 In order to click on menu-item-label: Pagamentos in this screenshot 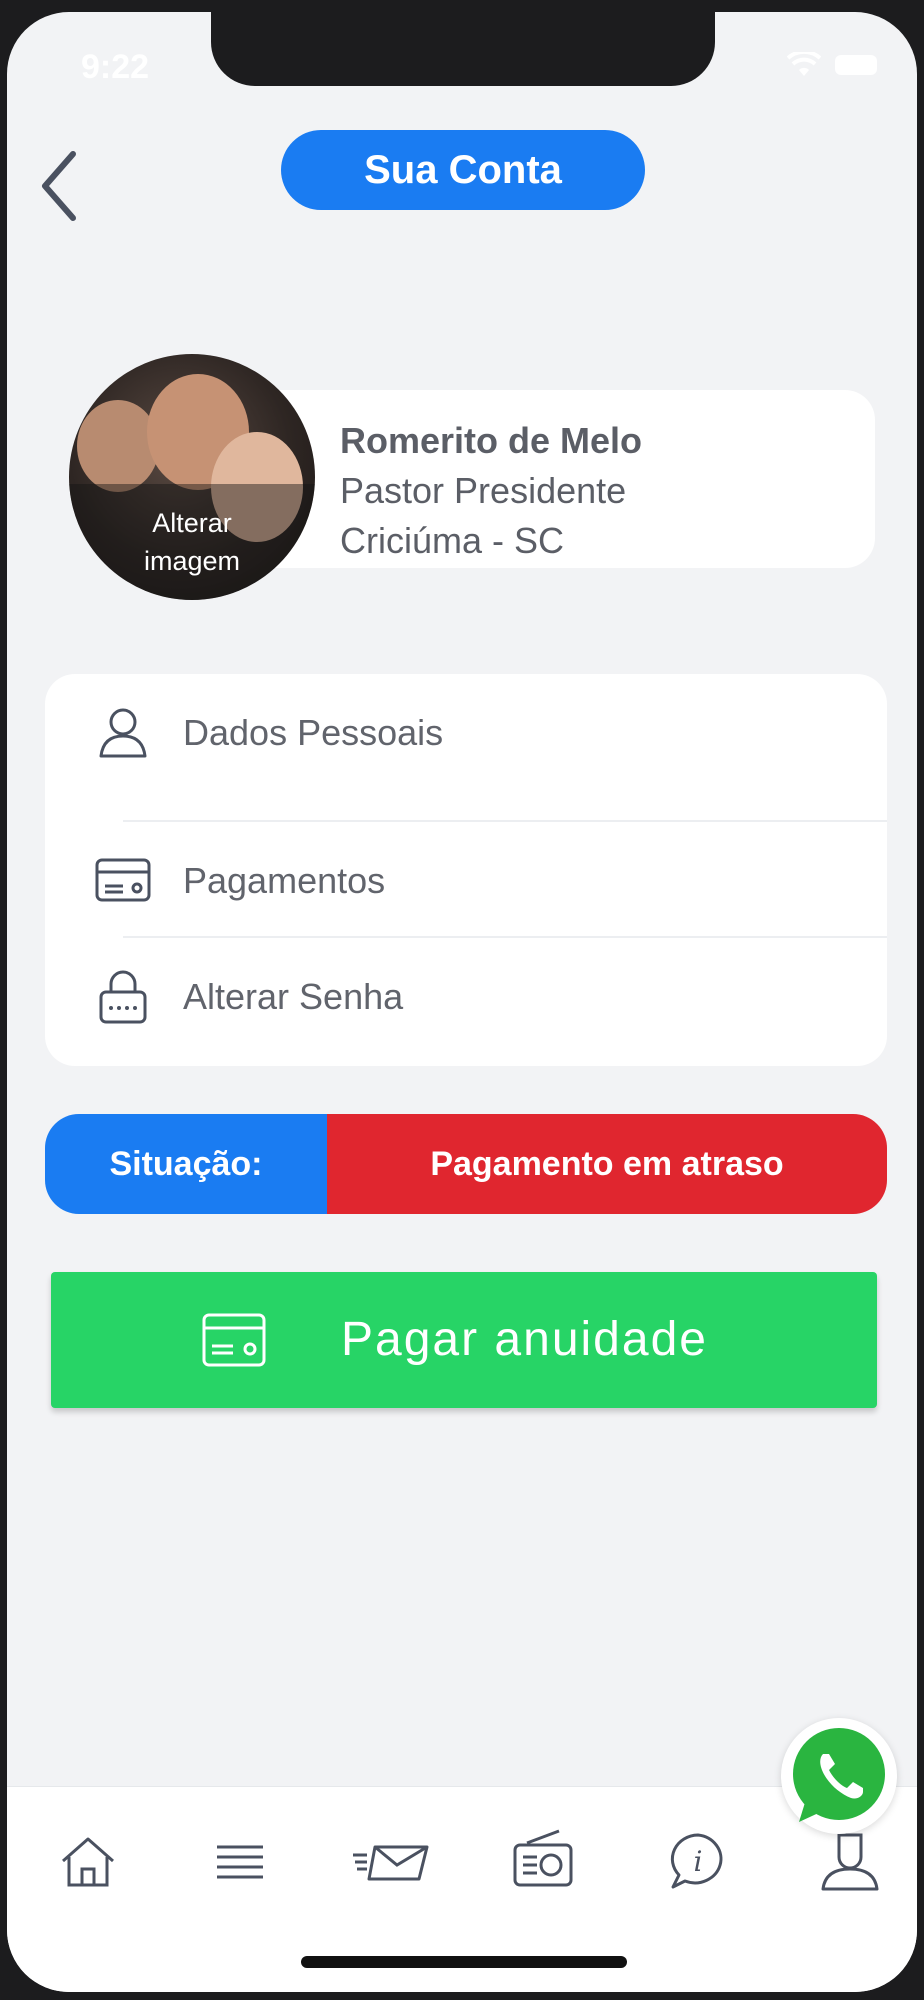, I will do `click(284, 880)`.